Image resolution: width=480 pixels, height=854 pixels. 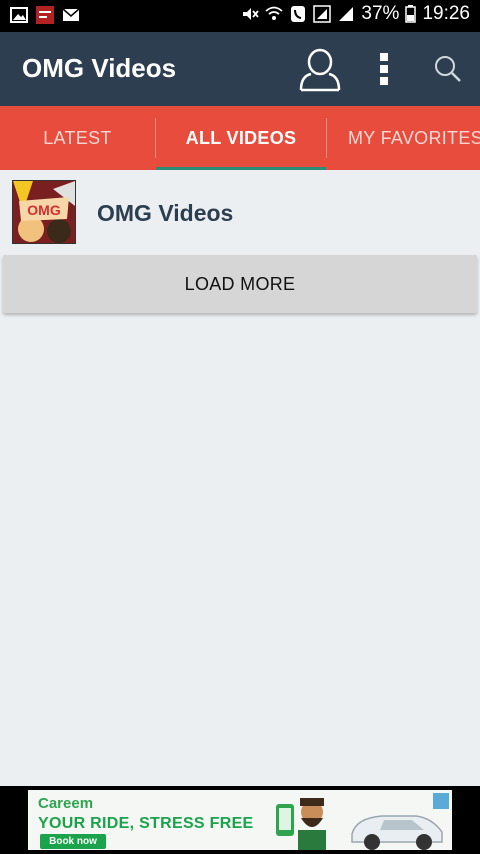 I want to click on more-vertical-icon, so click(x=384, y=69).